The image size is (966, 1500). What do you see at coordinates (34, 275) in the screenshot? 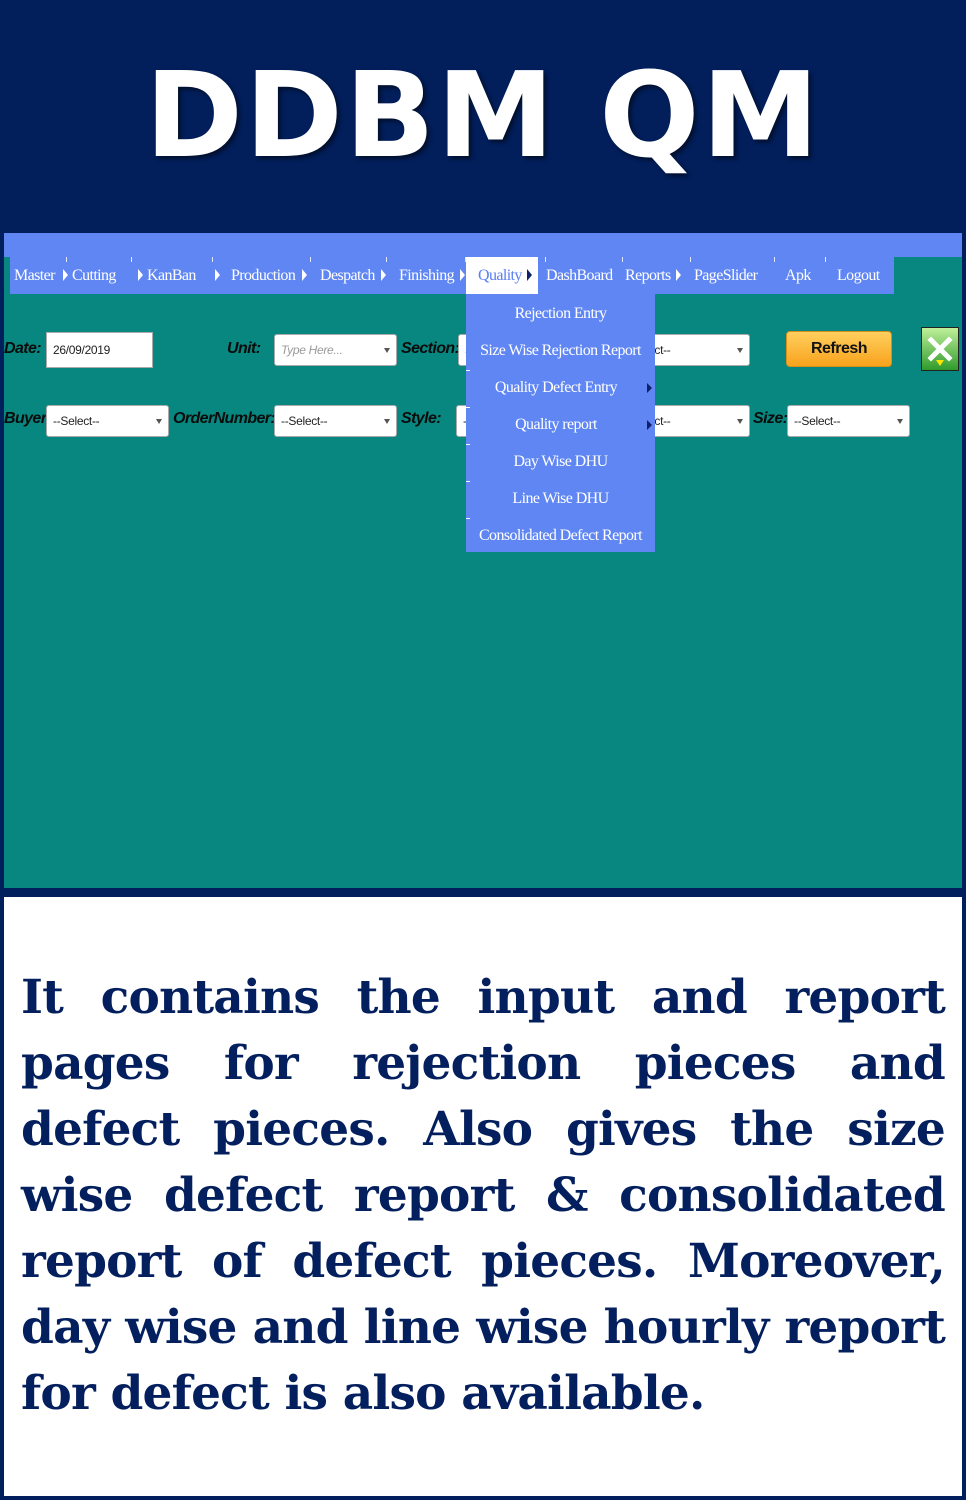
I see `menu-master: Master` at bounding box center [34, 275].